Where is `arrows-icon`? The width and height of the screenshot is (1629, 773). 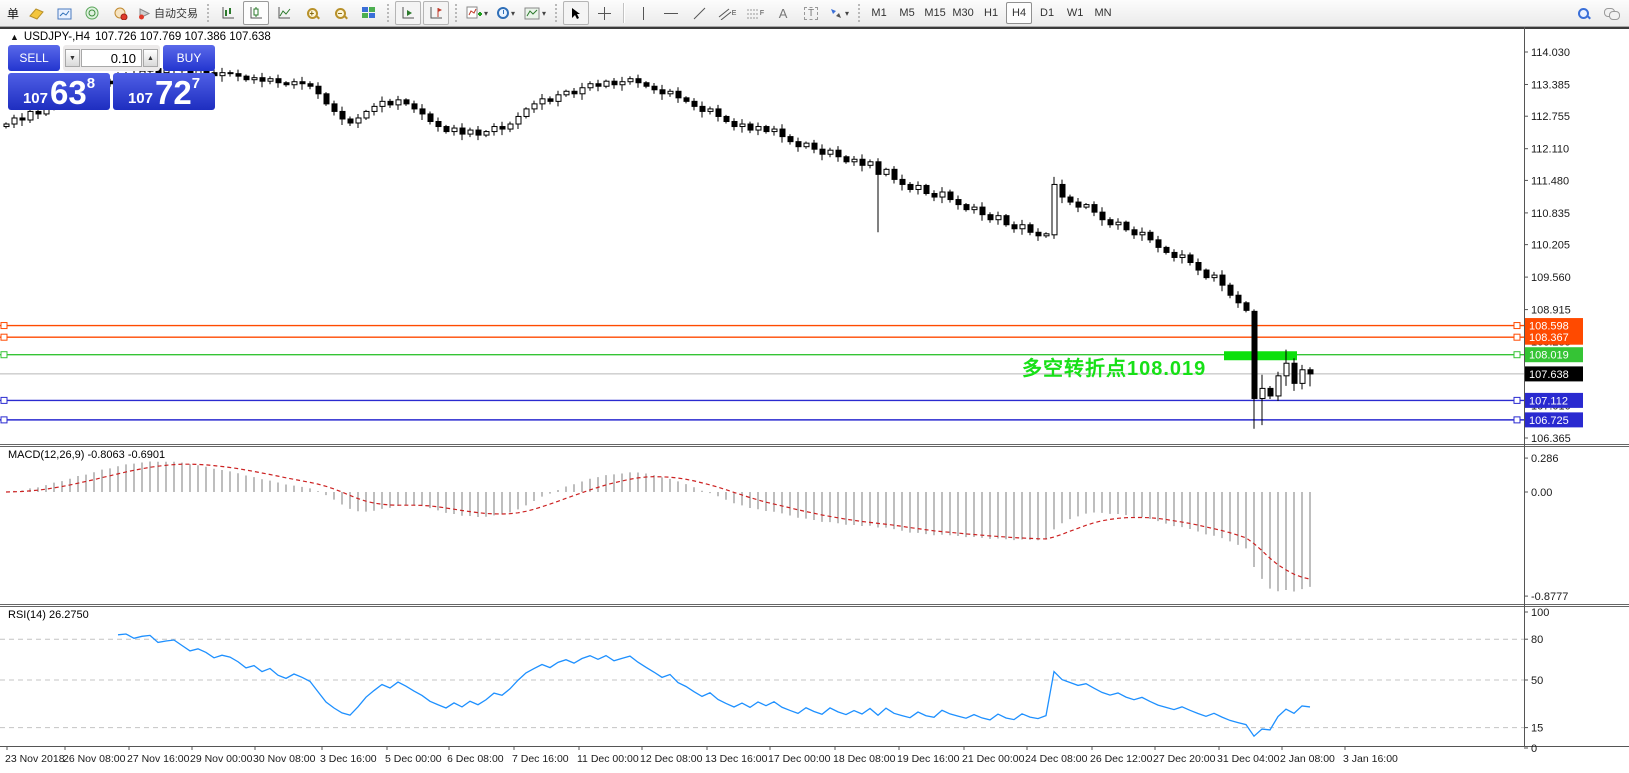 arrows-icon is located at coordinates (836, 13).